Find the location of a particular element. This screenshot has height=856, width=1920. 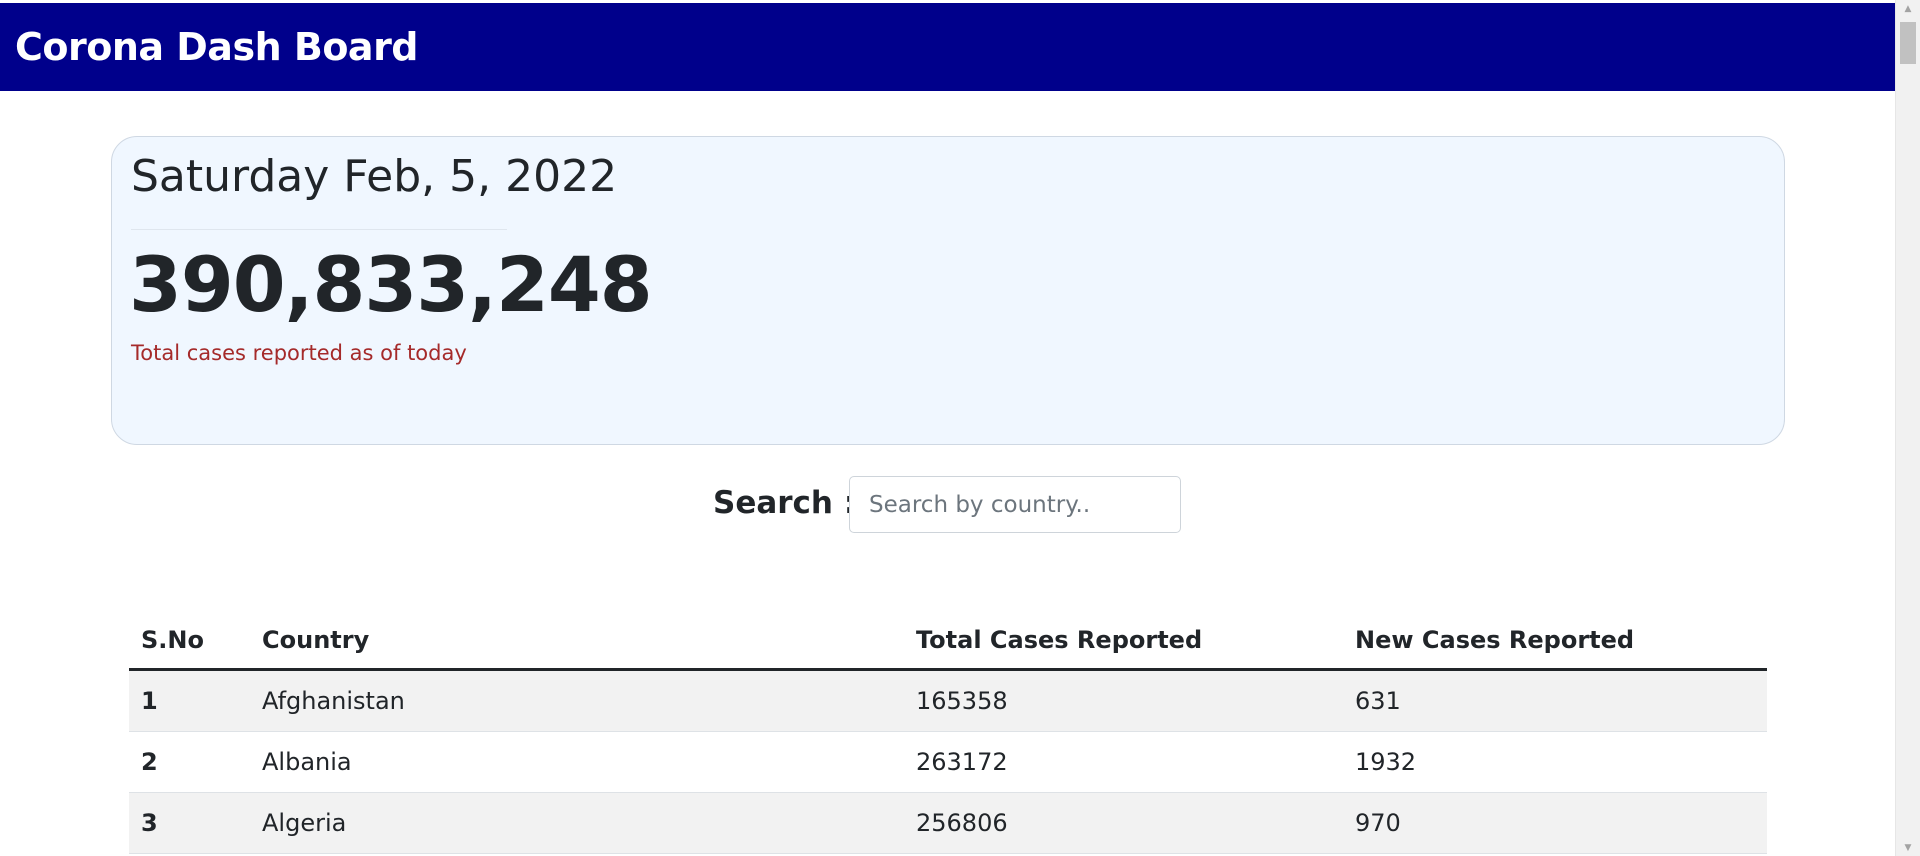

triangle-down-icon: ▼ is located at coordinates (1908, 847).